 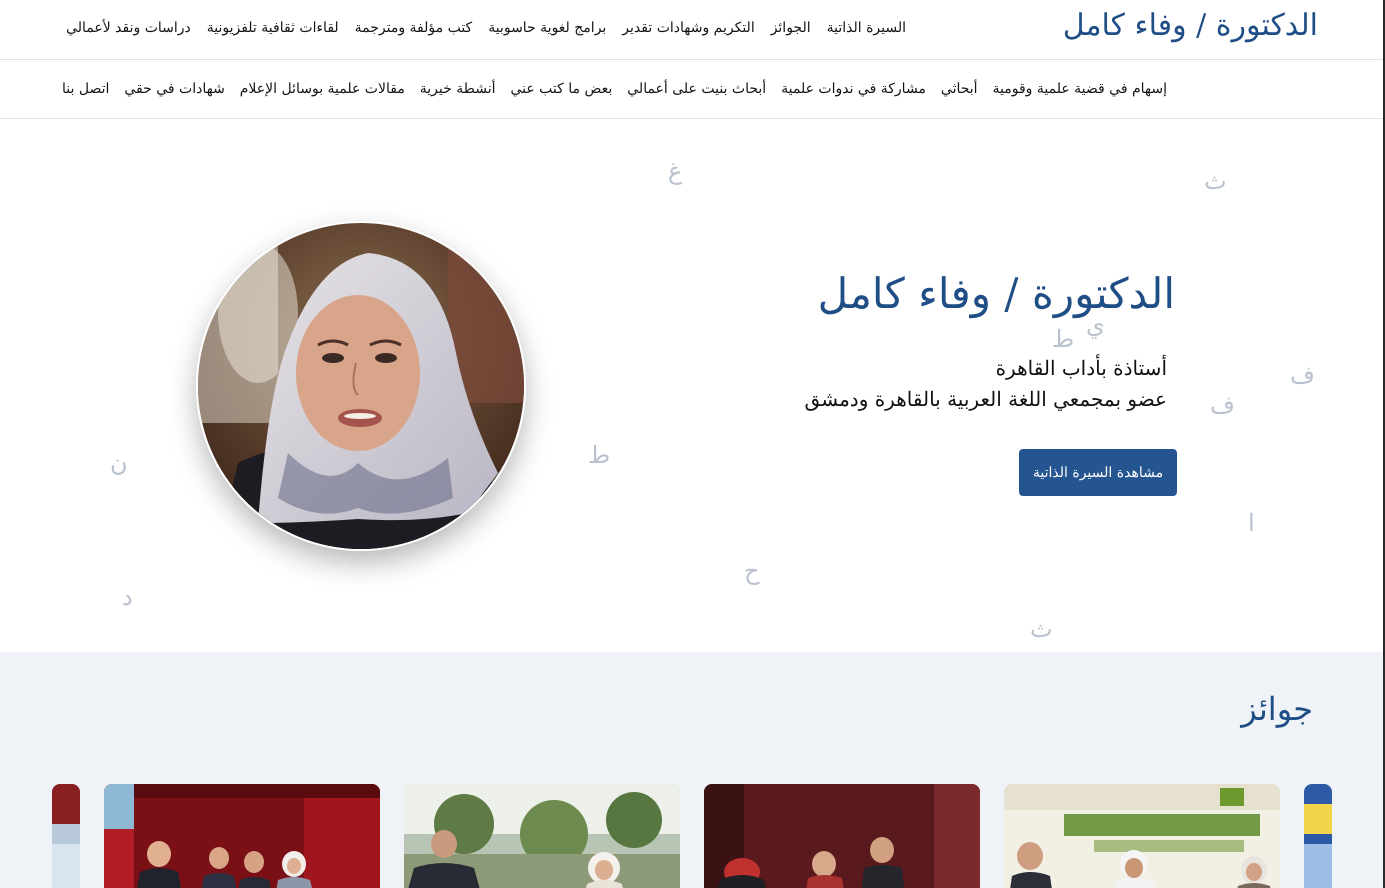 I want to click on awards-title: جوائز, so click(x=1277, y=709).